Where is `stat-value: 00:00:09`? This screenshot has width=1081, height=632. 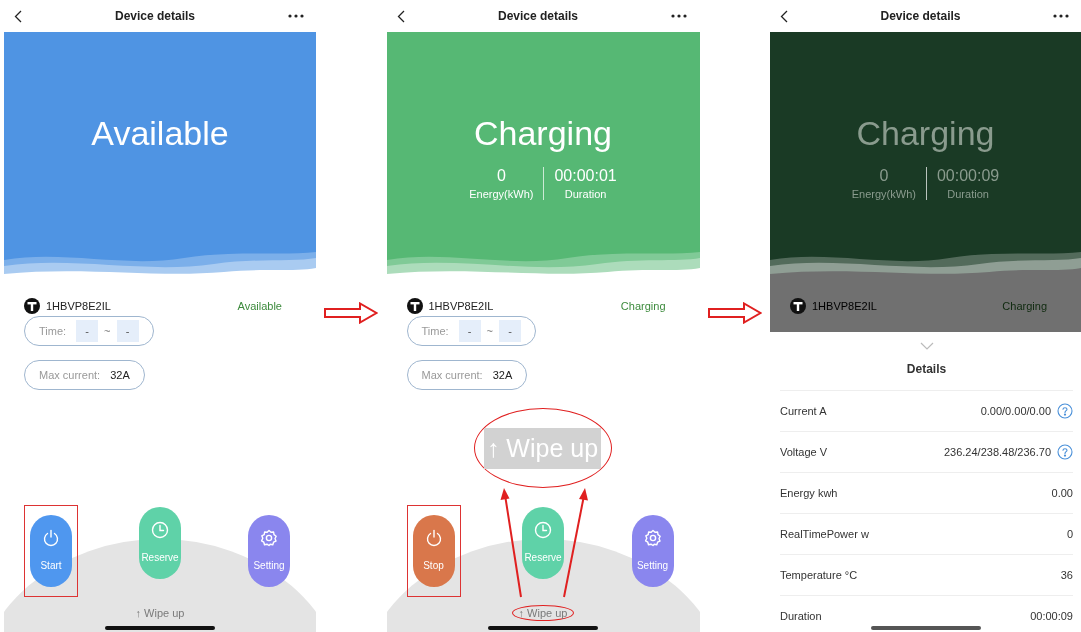
stat-value: 00:00:09 is located at coordinates (968, 176).